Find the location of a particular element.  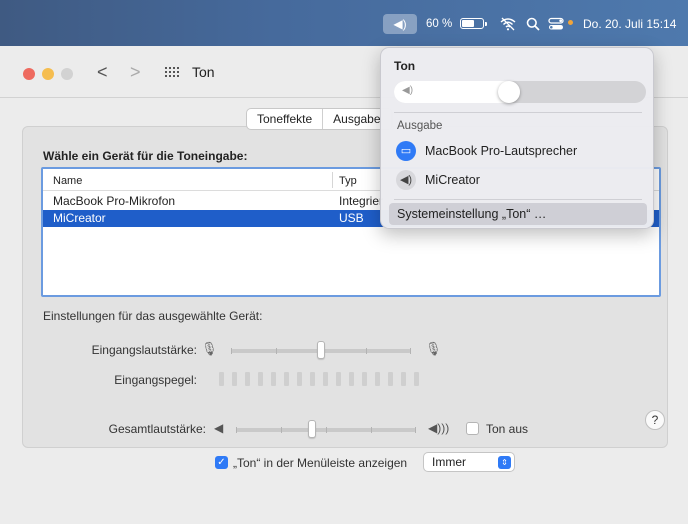

magnifier-icon is located at coordinates (533, 24).